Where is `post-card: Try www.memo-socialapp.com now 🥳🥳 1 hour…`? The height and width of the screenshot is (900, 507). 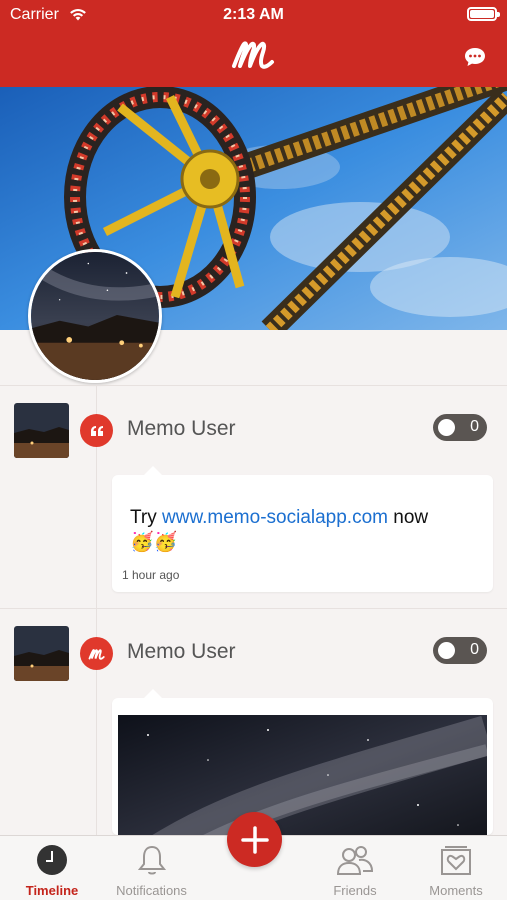 post-card: Try www.memo-socialapp.com now 🥳🥳 1 hour… is located at coordinates (302, 529).